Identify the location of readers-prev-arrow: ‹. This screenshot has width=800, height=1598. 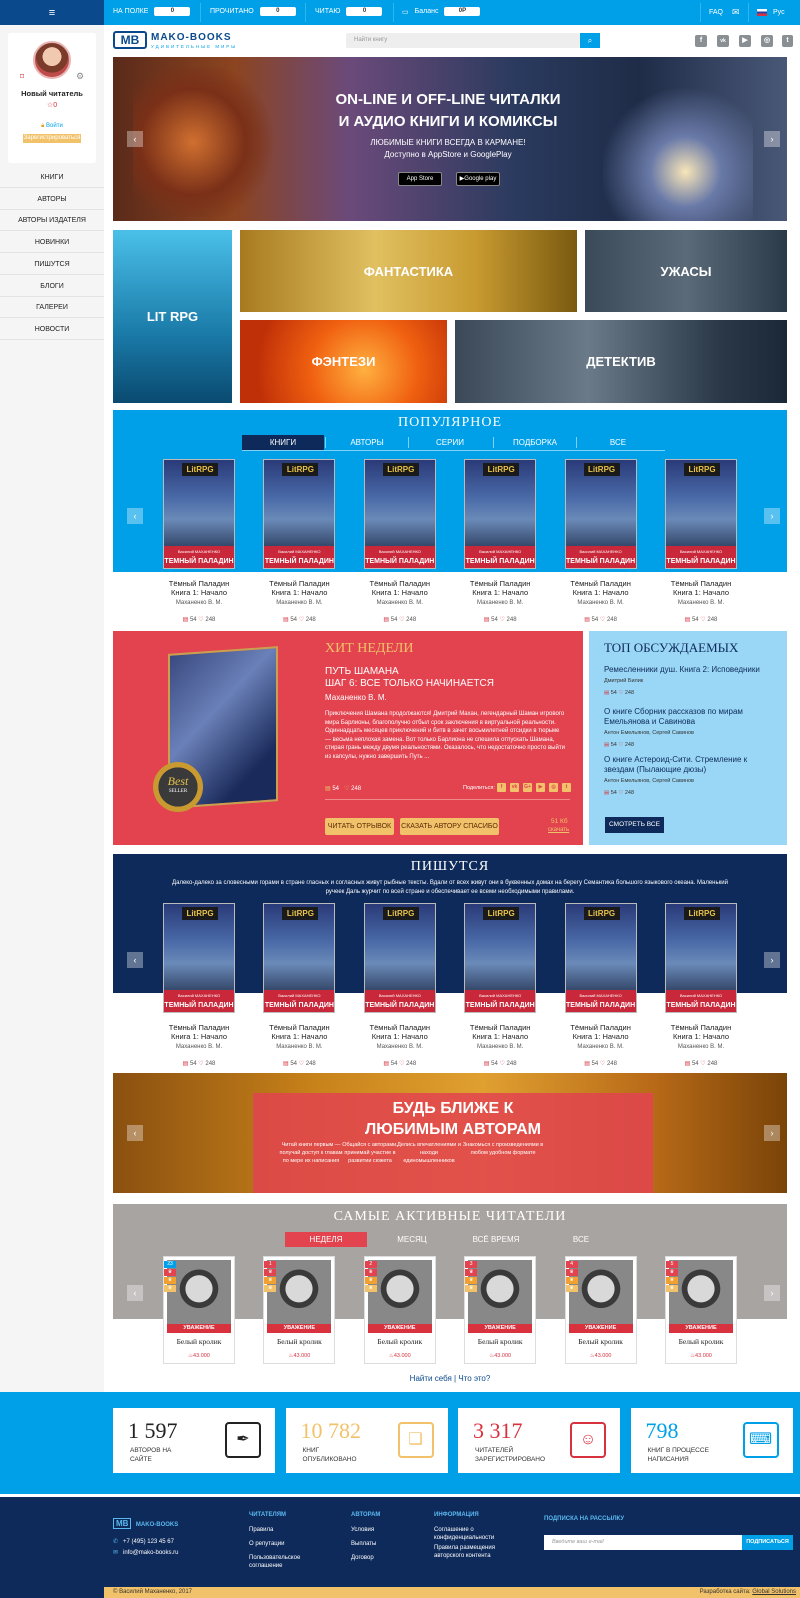
(135, 1293).